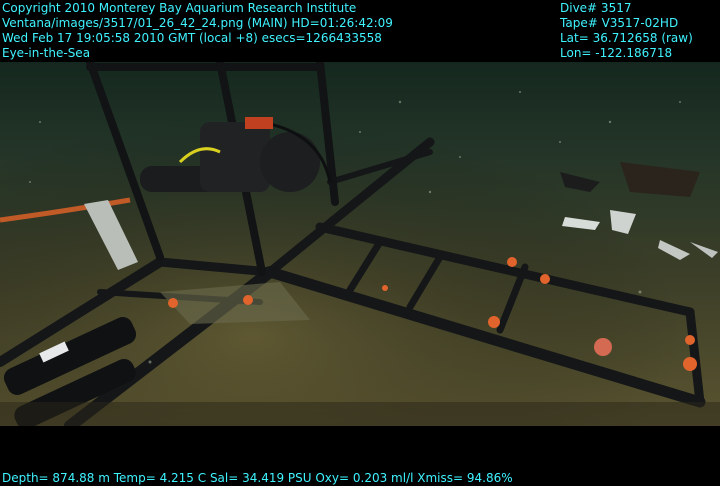 The height and width of the screenshot is (486, 720). Describe the element at coordinates (596, 8) in the screenshot. I see `dive-number: Dive# 3517` at that location.